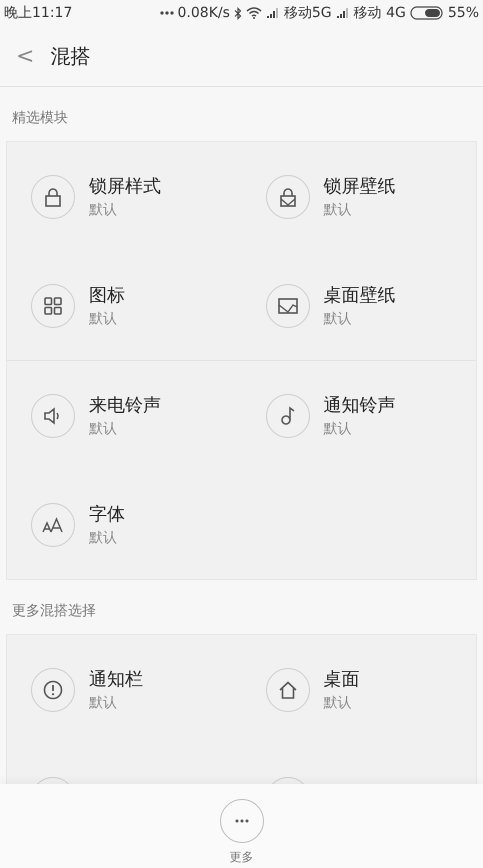 The height and width of the screenshot is (868, 483). What do you see at coordinates (107, 295) in the screenshot?
I see `option-name: 图标` at bounding box center [107, 295].